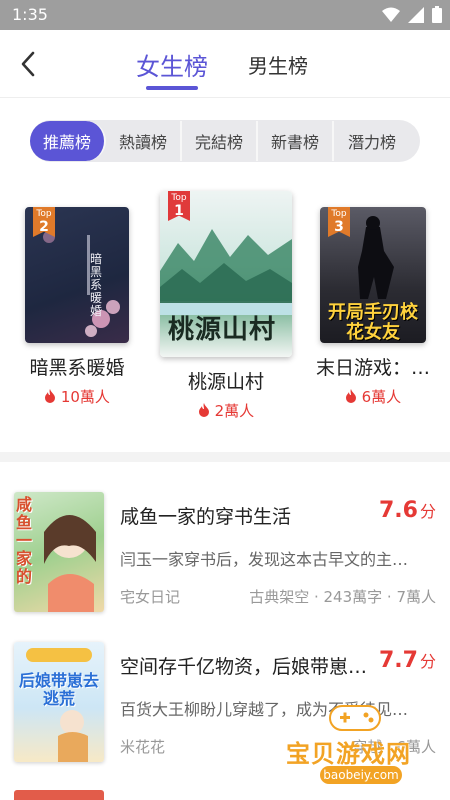  What do you see at coordinates (59, 552) in the screenshot?
I see `book-cover: 咸鱼一家的` at bounding box center [59, 552].